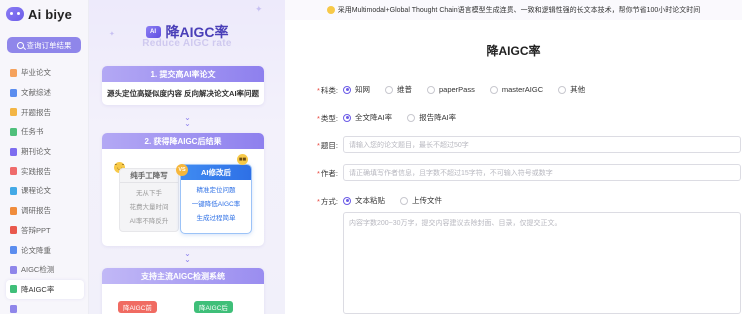  Describe the element at coordinates (36, 250) in the screenshot. I see `sidebar-item-label: 论文降重` at that location.